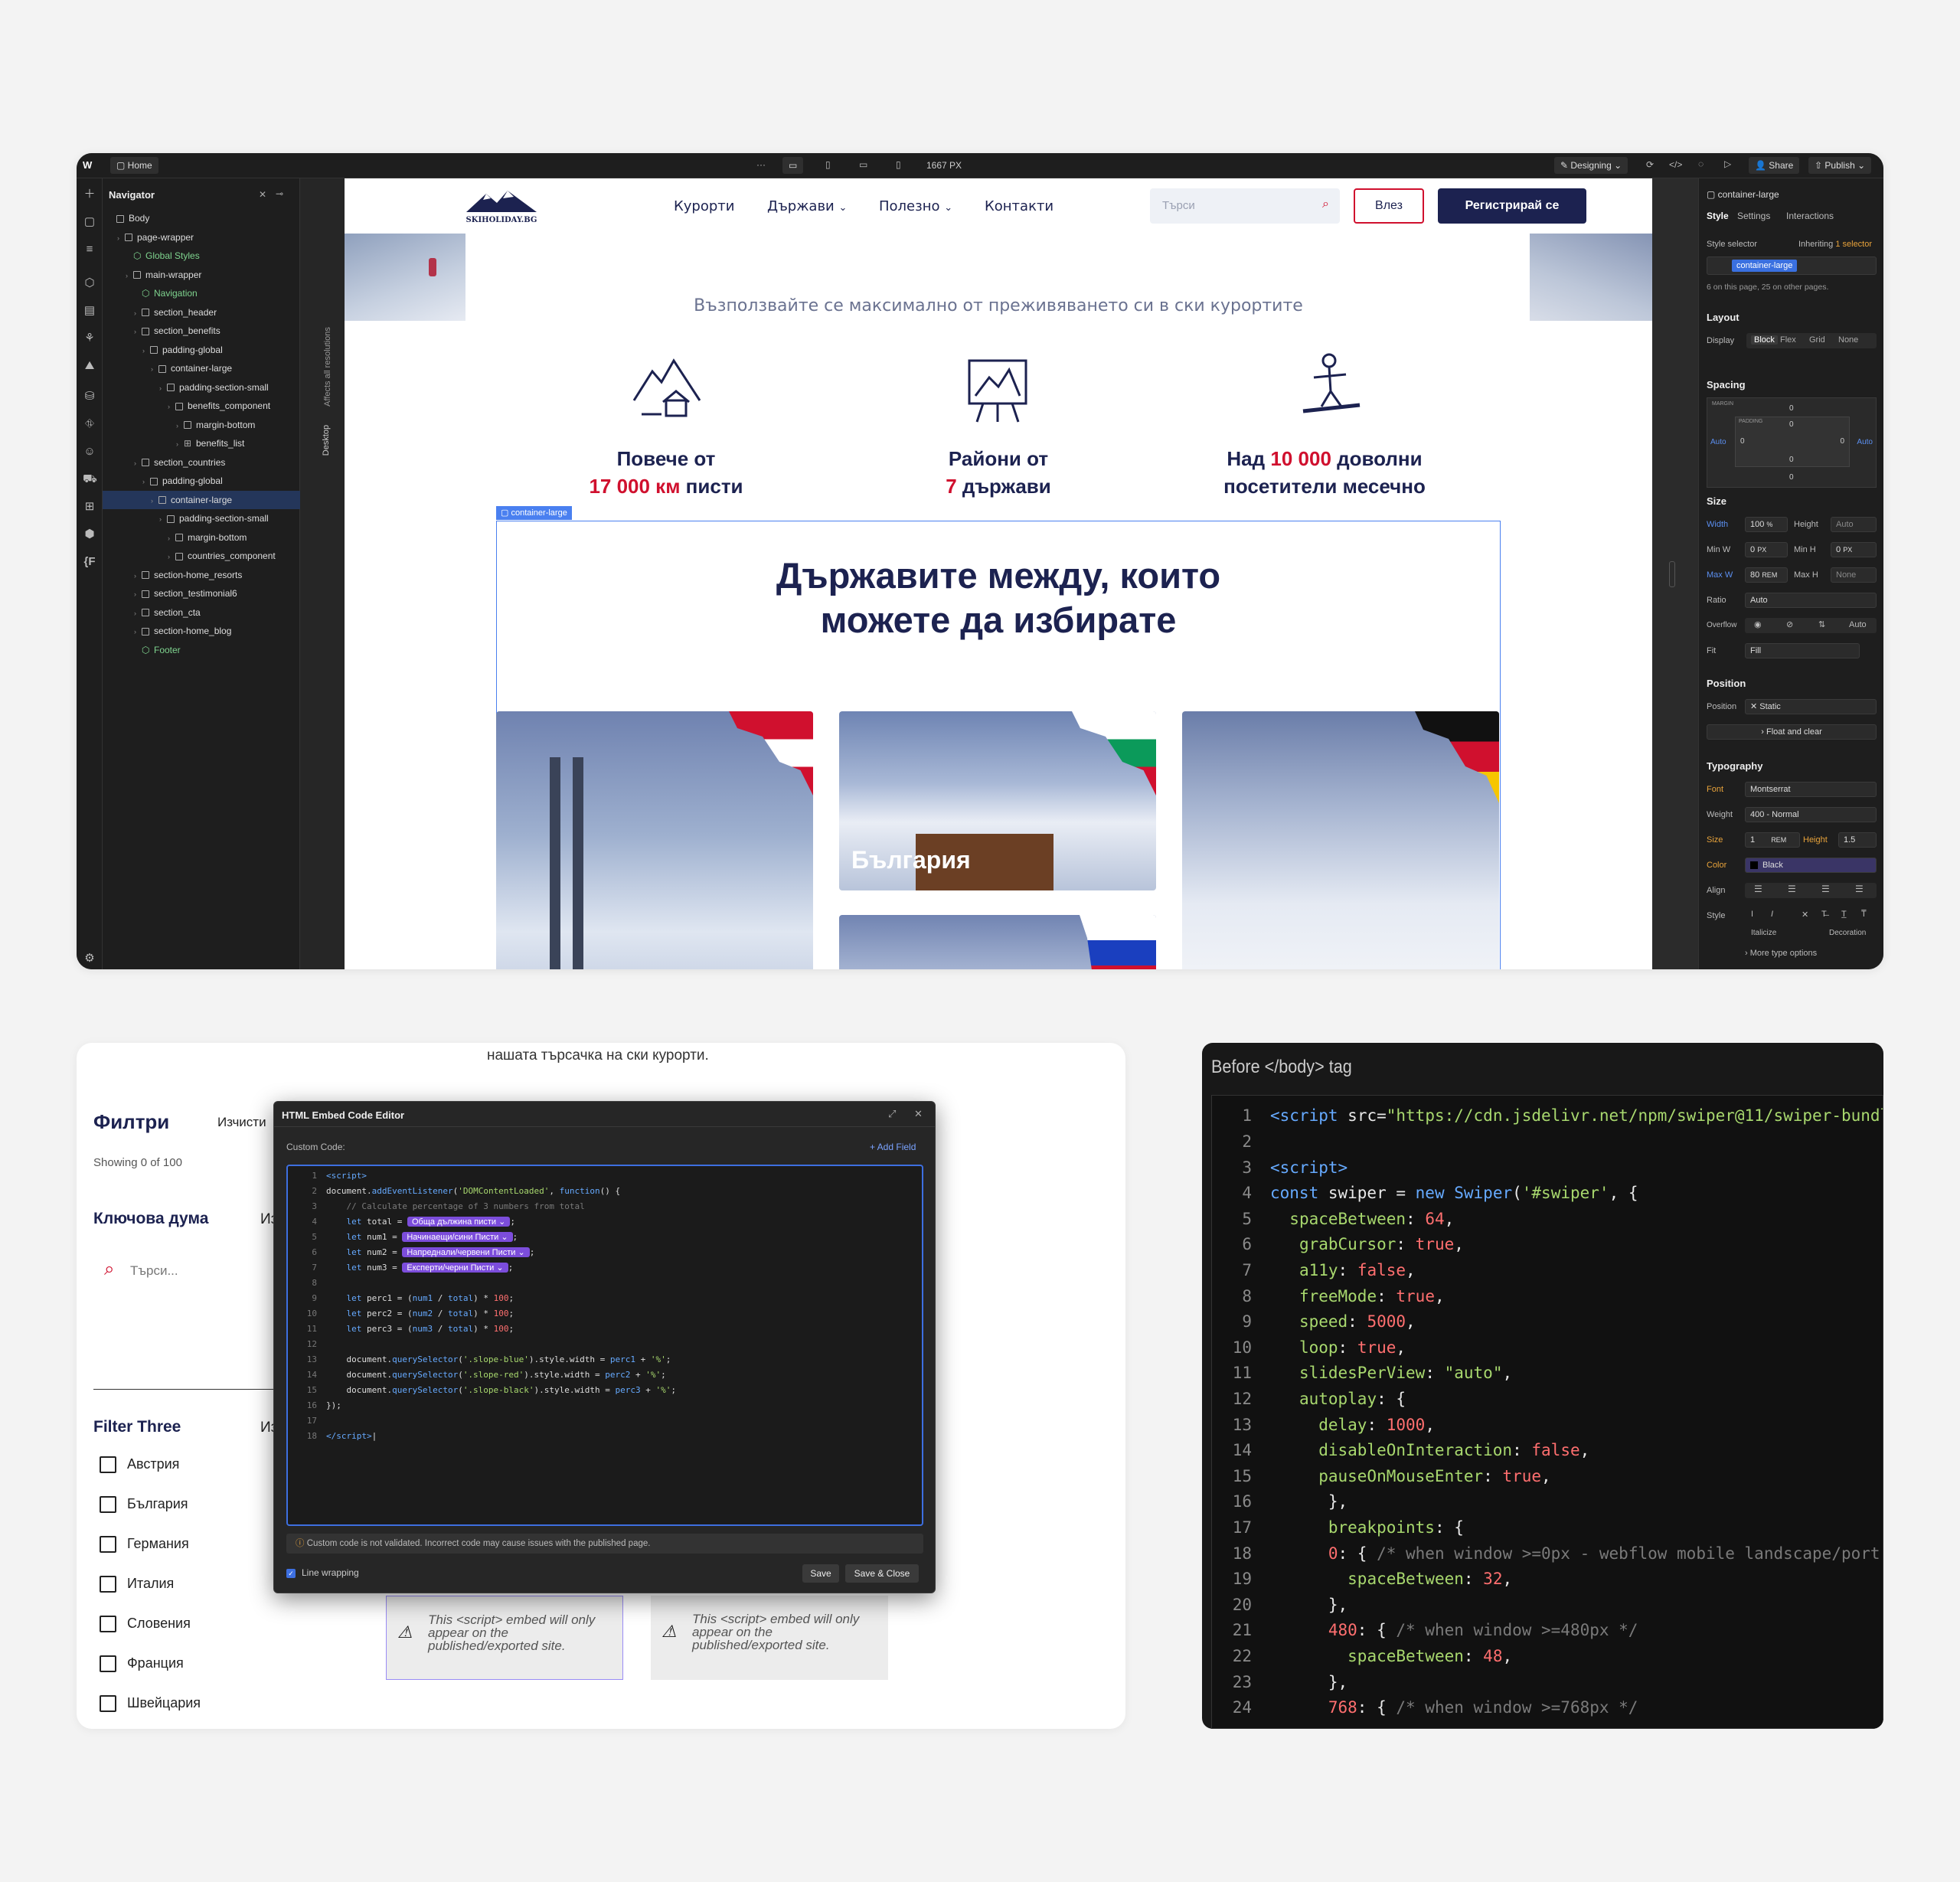 The height and width of the screenshot is (1882, 1960). I want to click on nav-resorts: Курорти, so click(704, 206).